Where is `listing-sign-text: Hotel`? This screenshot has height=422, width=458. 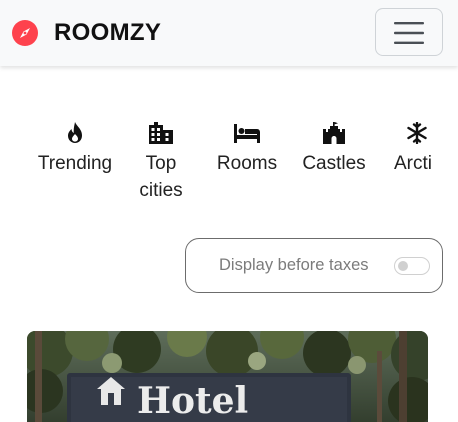 listing-sign-text: Hotel is located at coordinates (192, 401).